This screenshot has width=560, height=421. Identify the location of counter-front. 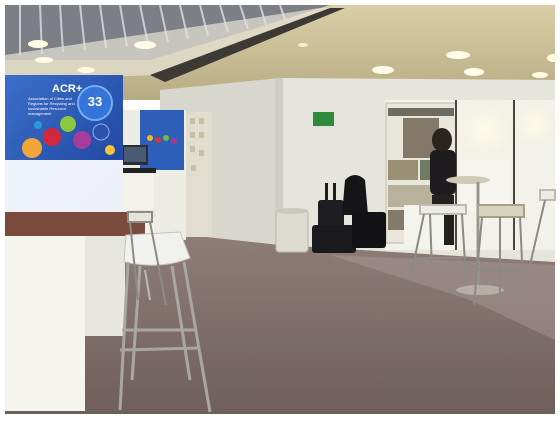
(45, 323).